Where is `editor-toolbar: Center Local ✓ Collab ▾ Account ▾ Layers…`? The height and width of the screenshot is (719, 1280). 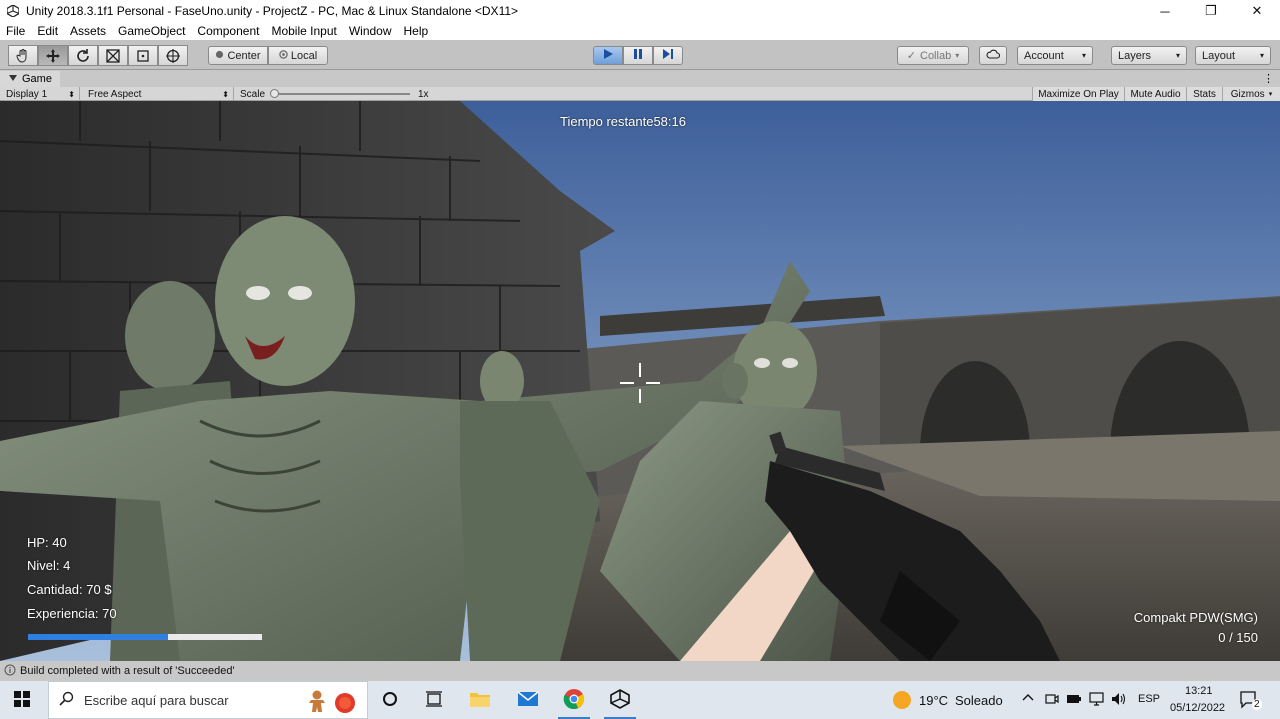 editor-toolbar: Center Local ✓ Collab ▾ Account ▾ Layers… is located at coordinates (640, 55).